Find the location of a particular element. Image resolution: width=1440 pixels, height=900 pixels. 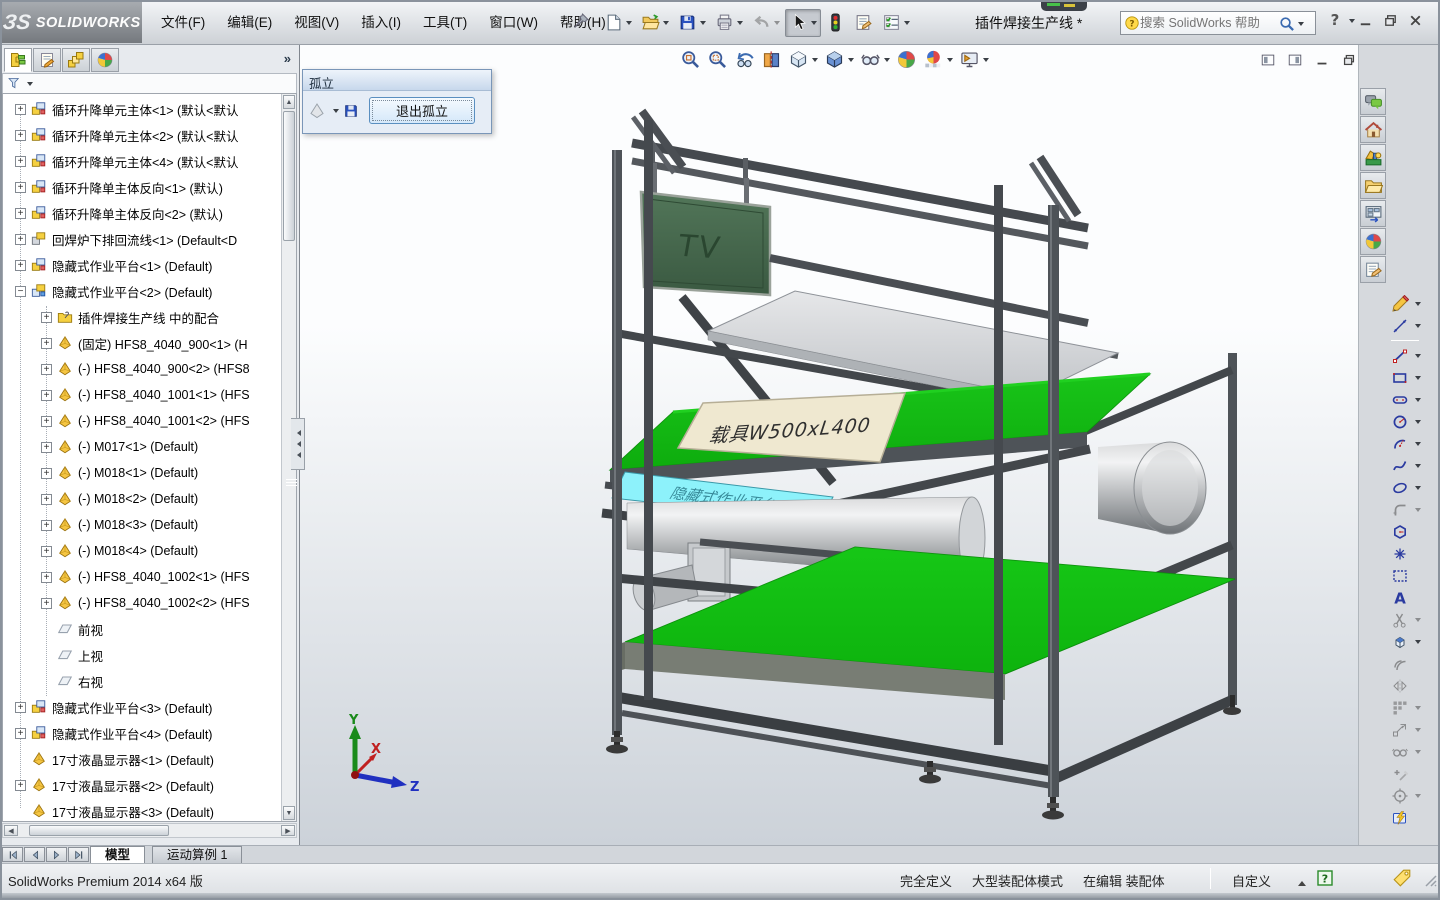

minimize-doc-button is located at coordinates (1322, 60).